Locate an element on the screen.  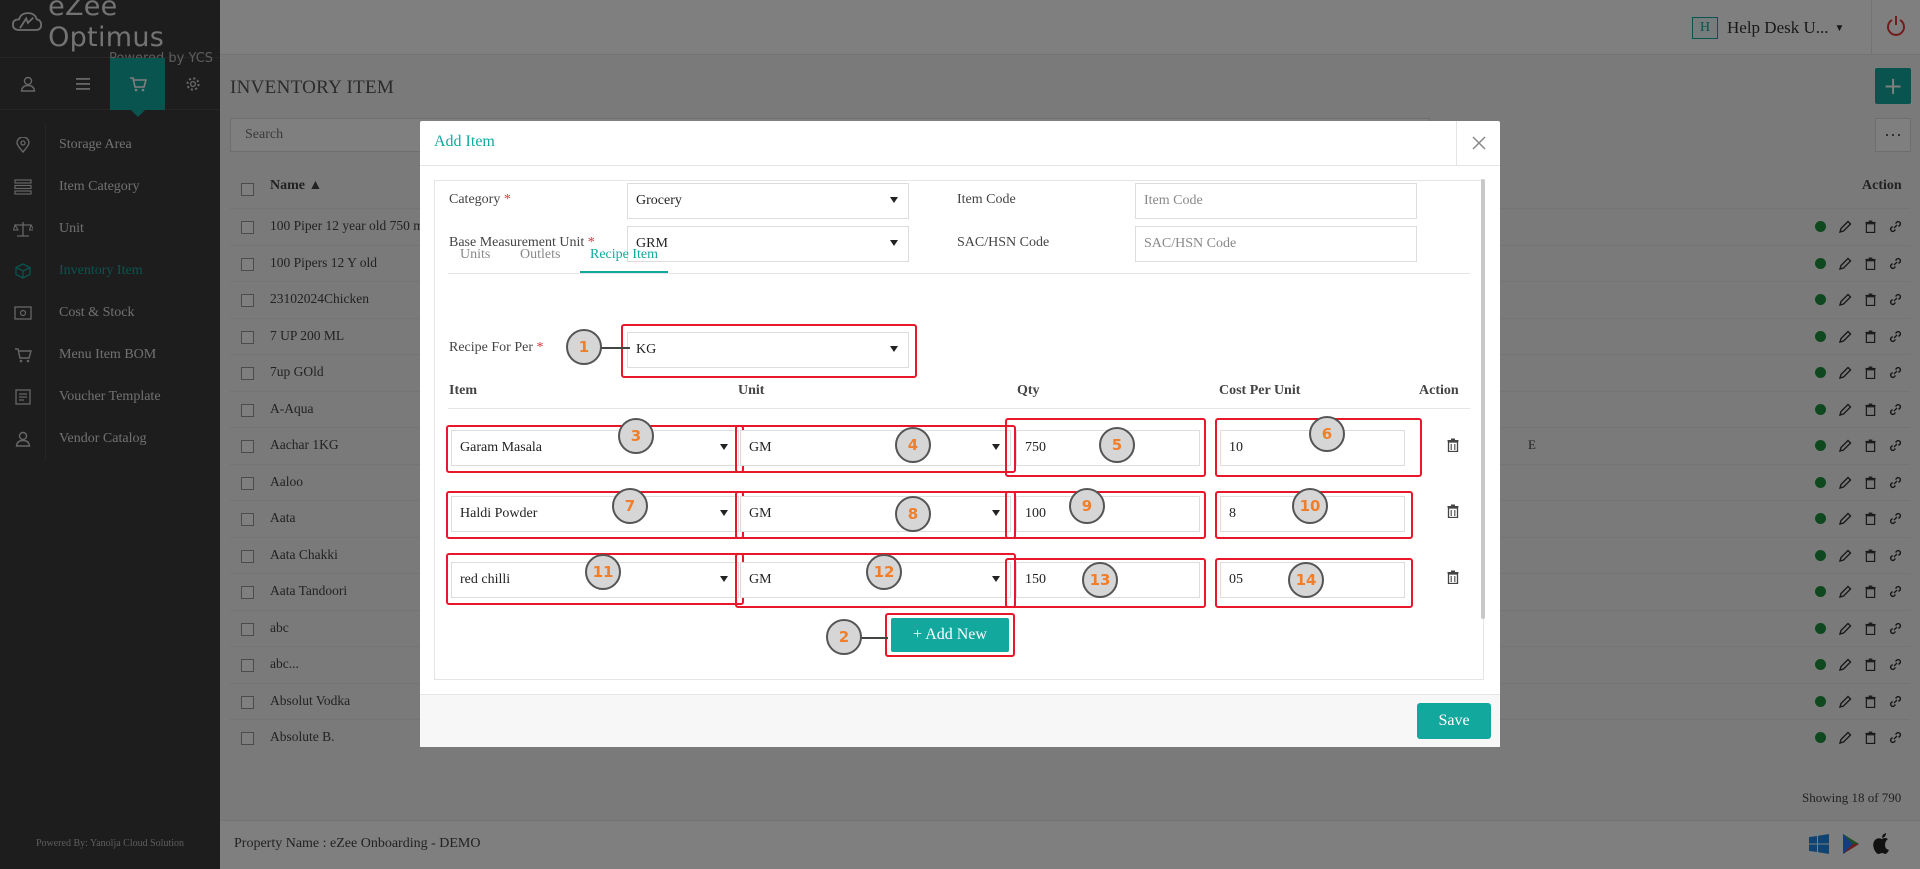
dialog-title: Add Item is located at coordinates (464, 141).